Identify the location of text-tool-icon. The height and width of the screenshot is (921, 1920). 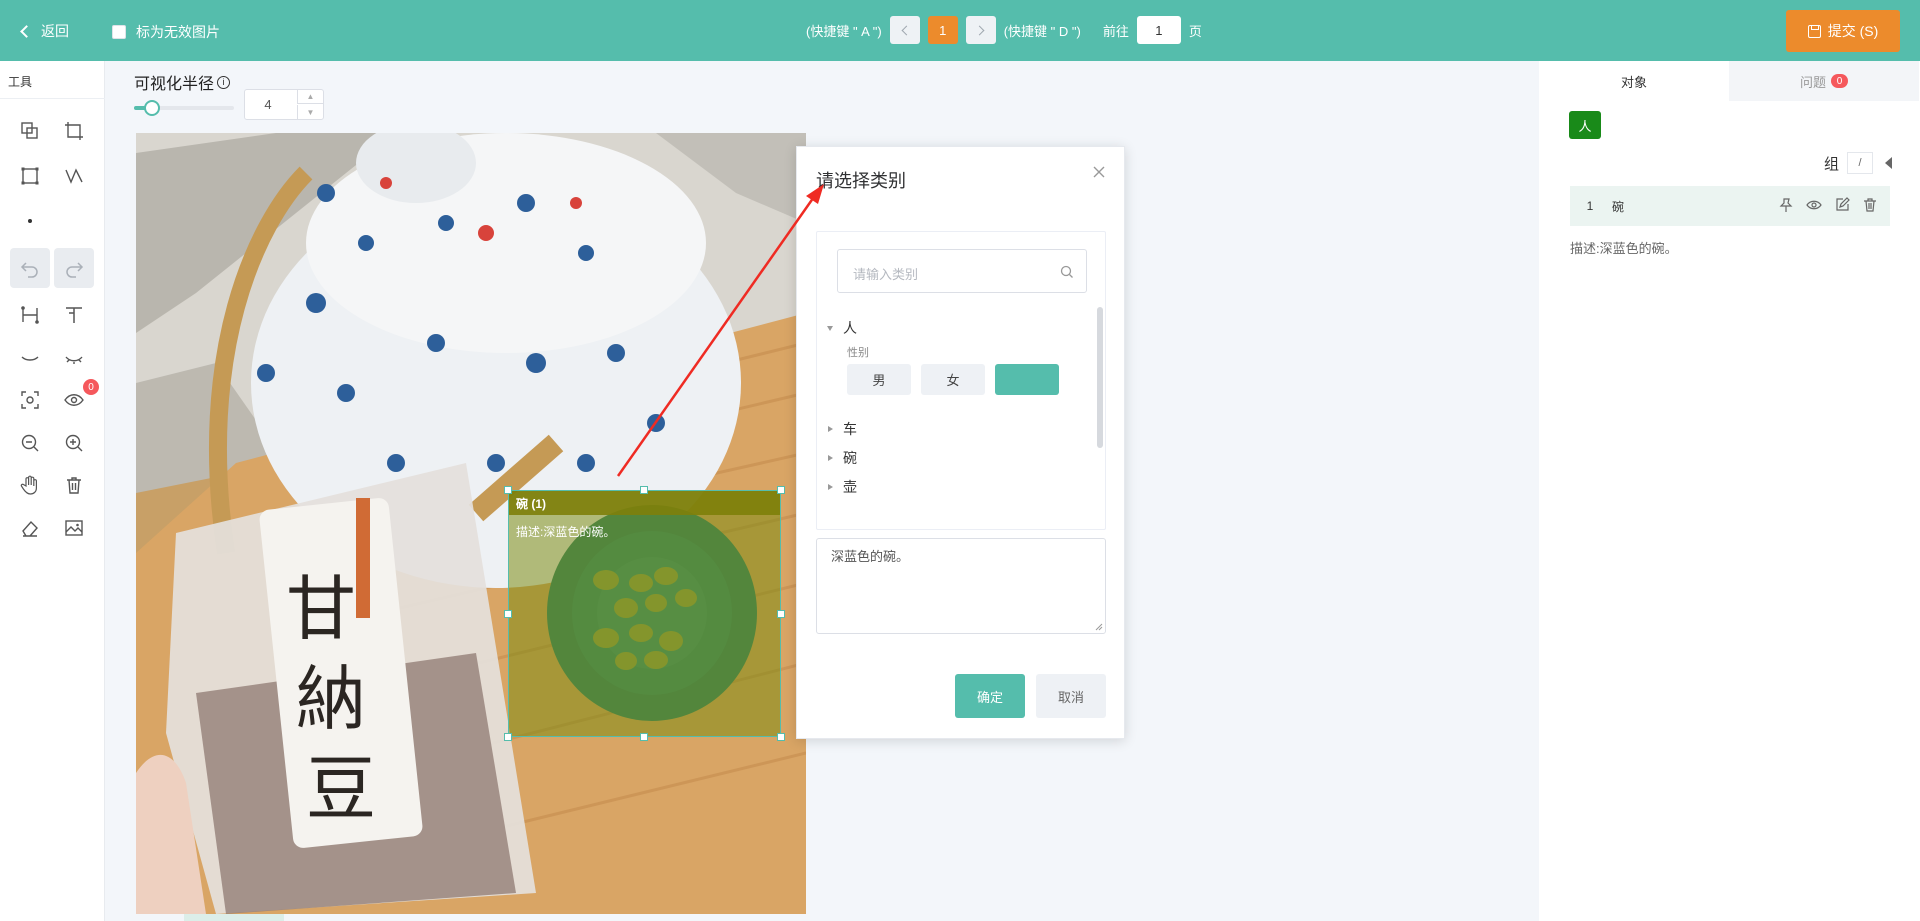
(74, 315).